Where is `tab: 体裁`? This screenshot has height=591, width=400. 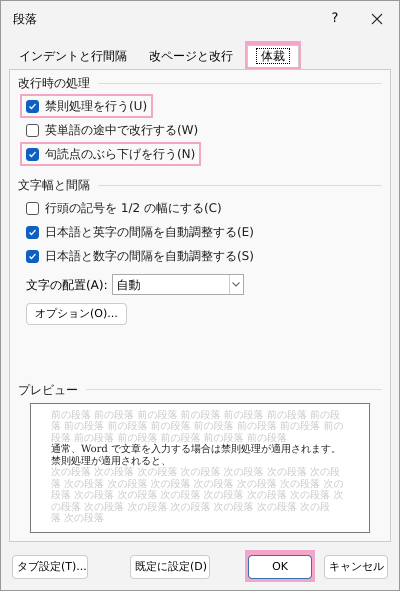
tab: 体裁 is located at coordinates (273, 55).